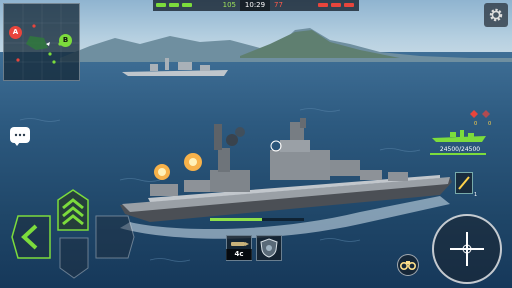 This screenshot has width=512, height=288. I want to click on chat-button, so click(20, 135).